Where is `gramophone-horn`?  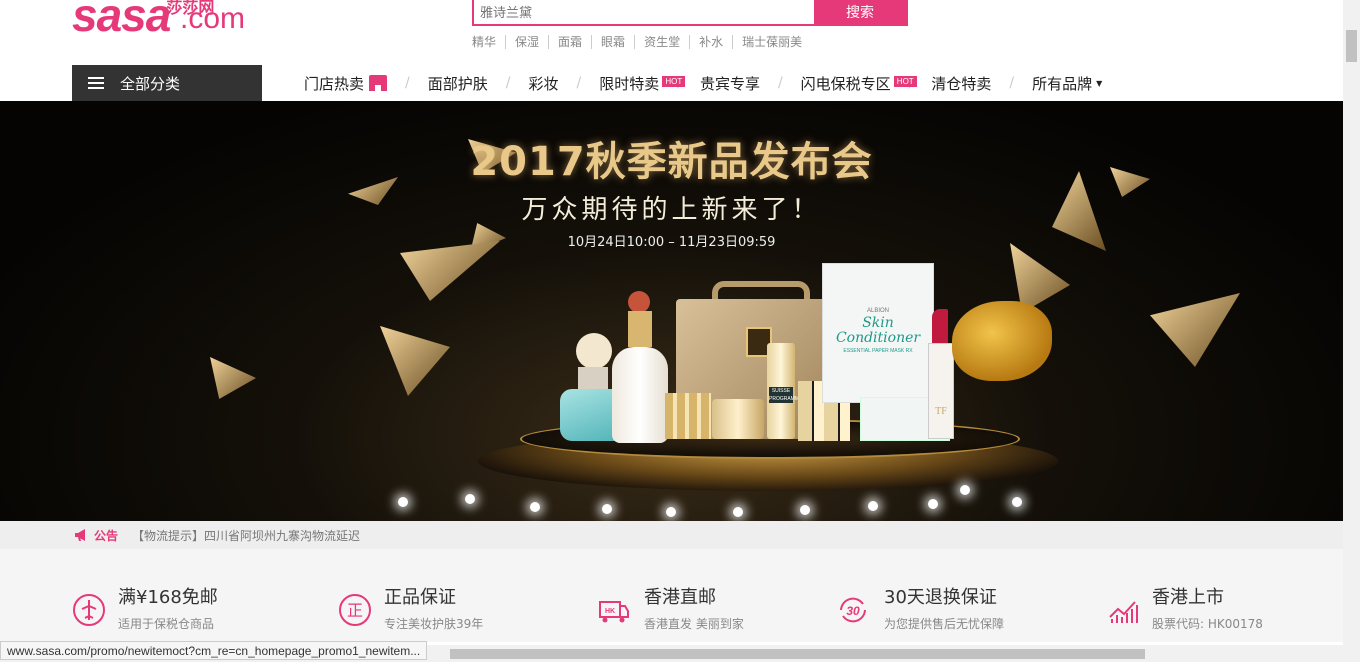
gramophone-horn is located at coordinates (1002, 341).